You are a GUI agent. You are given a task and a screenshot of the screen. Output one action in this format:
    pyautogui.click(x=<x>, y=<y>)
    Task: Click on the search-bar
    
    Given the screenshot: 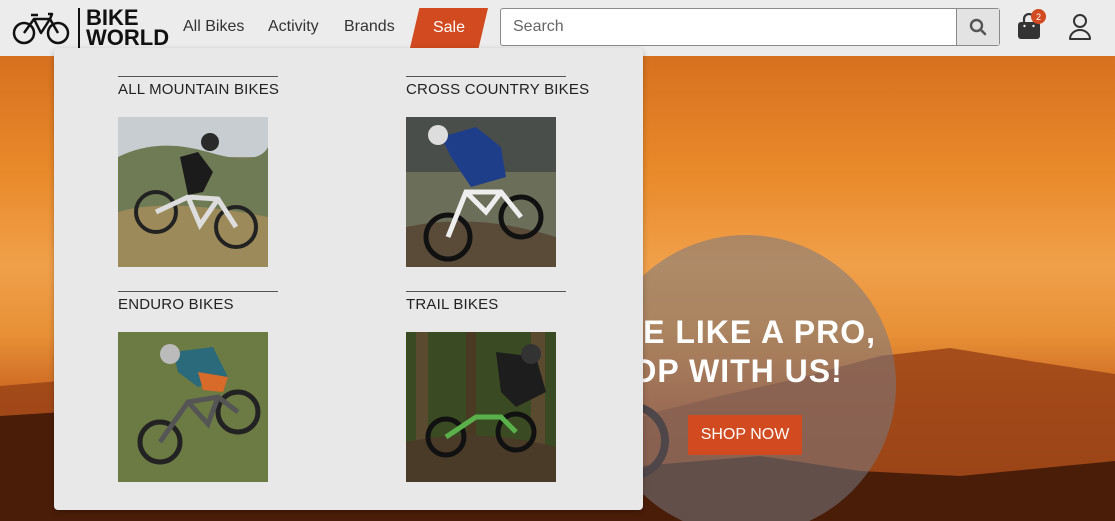 What is the action you would take?
    pyautogui.click(x=750, y=27)
    